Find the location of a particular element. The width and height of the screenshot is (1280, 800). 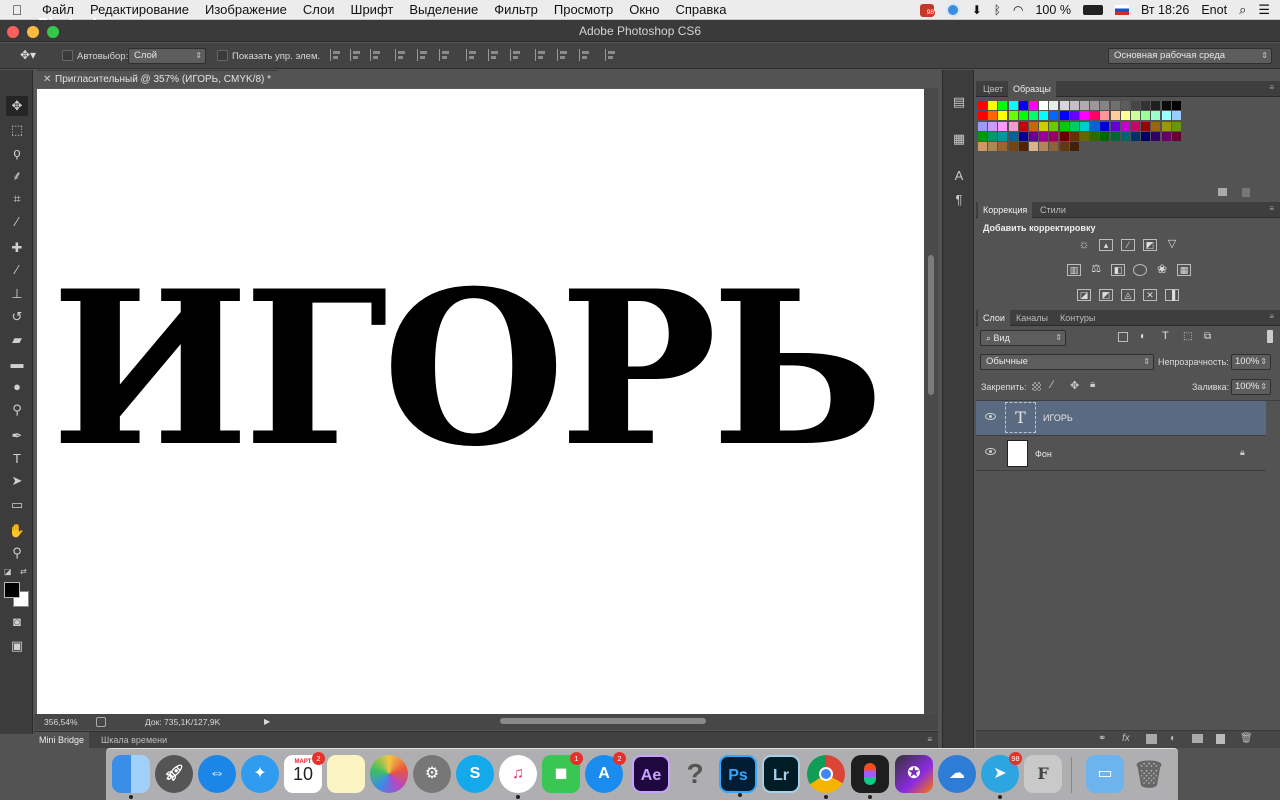

swap-colors-icon: ⇄ is located at coordinates (23, 571).